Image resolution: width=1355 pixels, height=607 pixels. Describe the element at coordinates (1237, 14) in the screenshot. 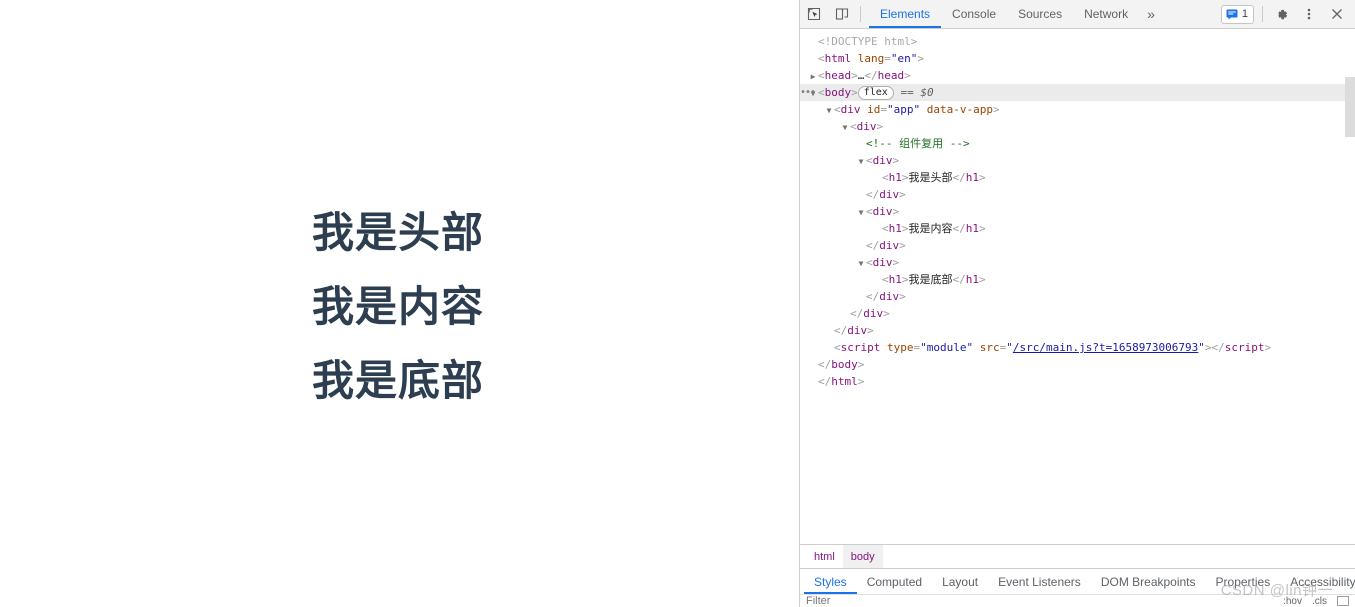

I see `console-message-count: 1` at that location.